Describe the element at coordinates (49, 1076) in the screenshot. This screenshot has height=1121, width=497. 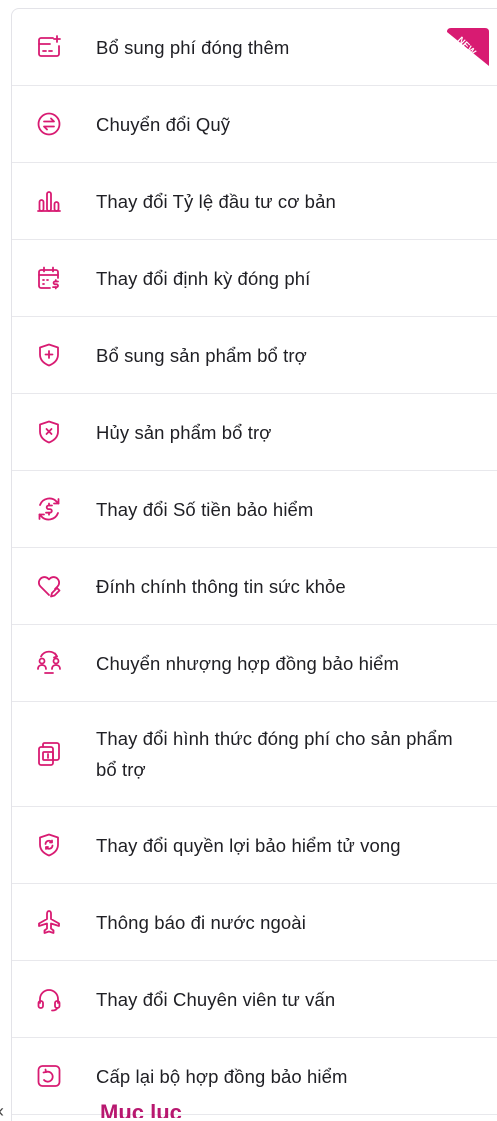
I see `document-reissue-icon` at that location.